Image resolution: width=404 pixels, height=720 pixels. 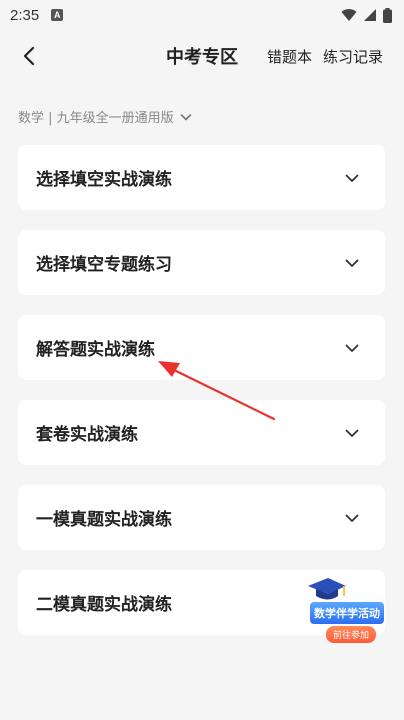 I want to click on status-right, so click(x=366, y=15).